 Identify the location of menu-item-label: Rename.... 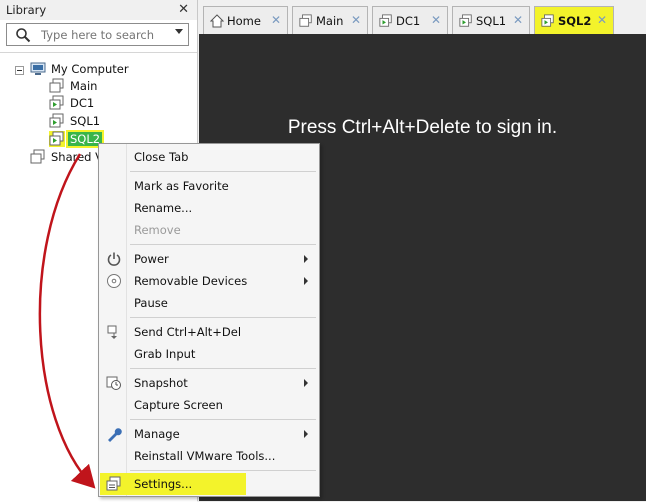
(163, 208).